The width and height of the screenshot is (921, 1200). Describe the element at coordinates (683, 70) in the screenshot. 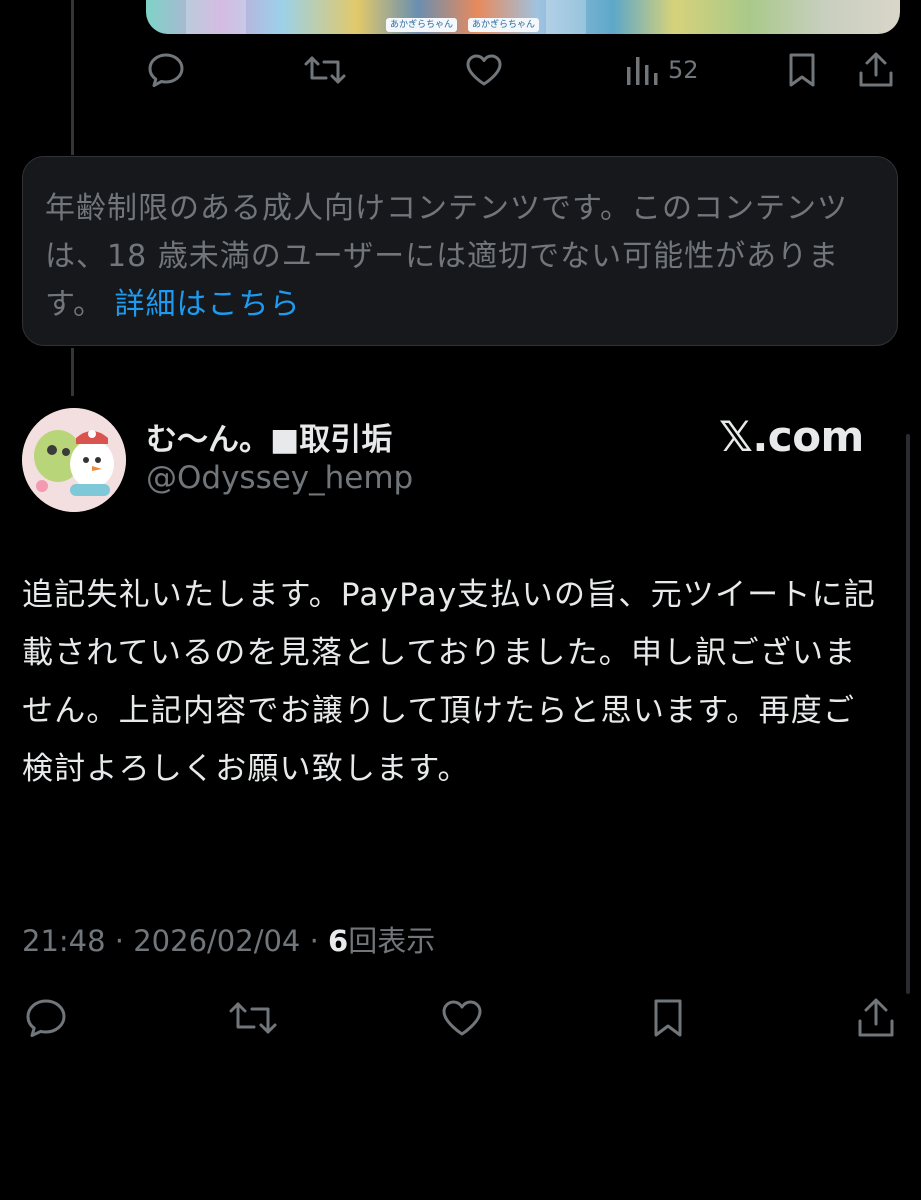

I see `views-count: 52` at that location.